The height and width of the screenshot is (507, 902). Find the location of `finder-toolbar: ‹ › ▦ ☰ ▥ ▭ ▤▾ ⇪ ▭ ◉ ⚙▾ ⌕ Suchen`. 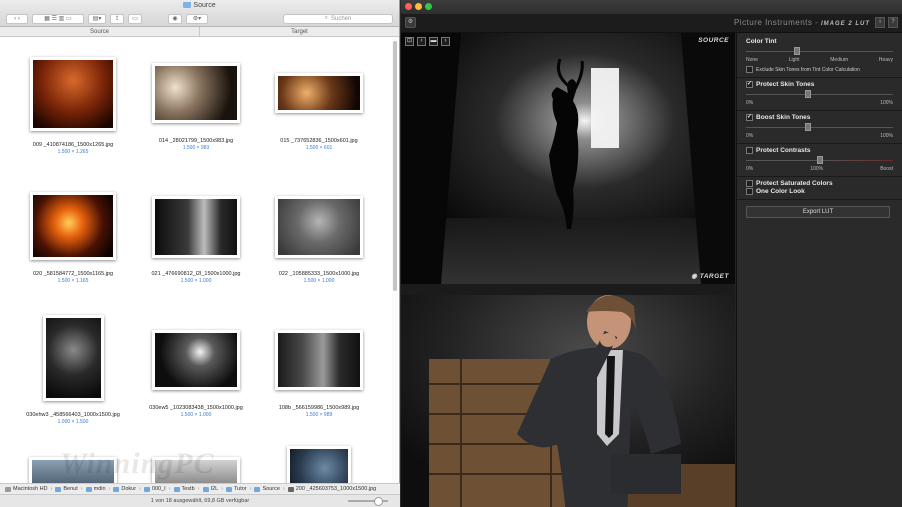

finder-toolbar: ‹ › ▦ ☰ ▥ ▭ ▤▾ ⇪ ▭ ◉ ⚙▾ ⌕ Suchen is located at coordinates (199, 18).